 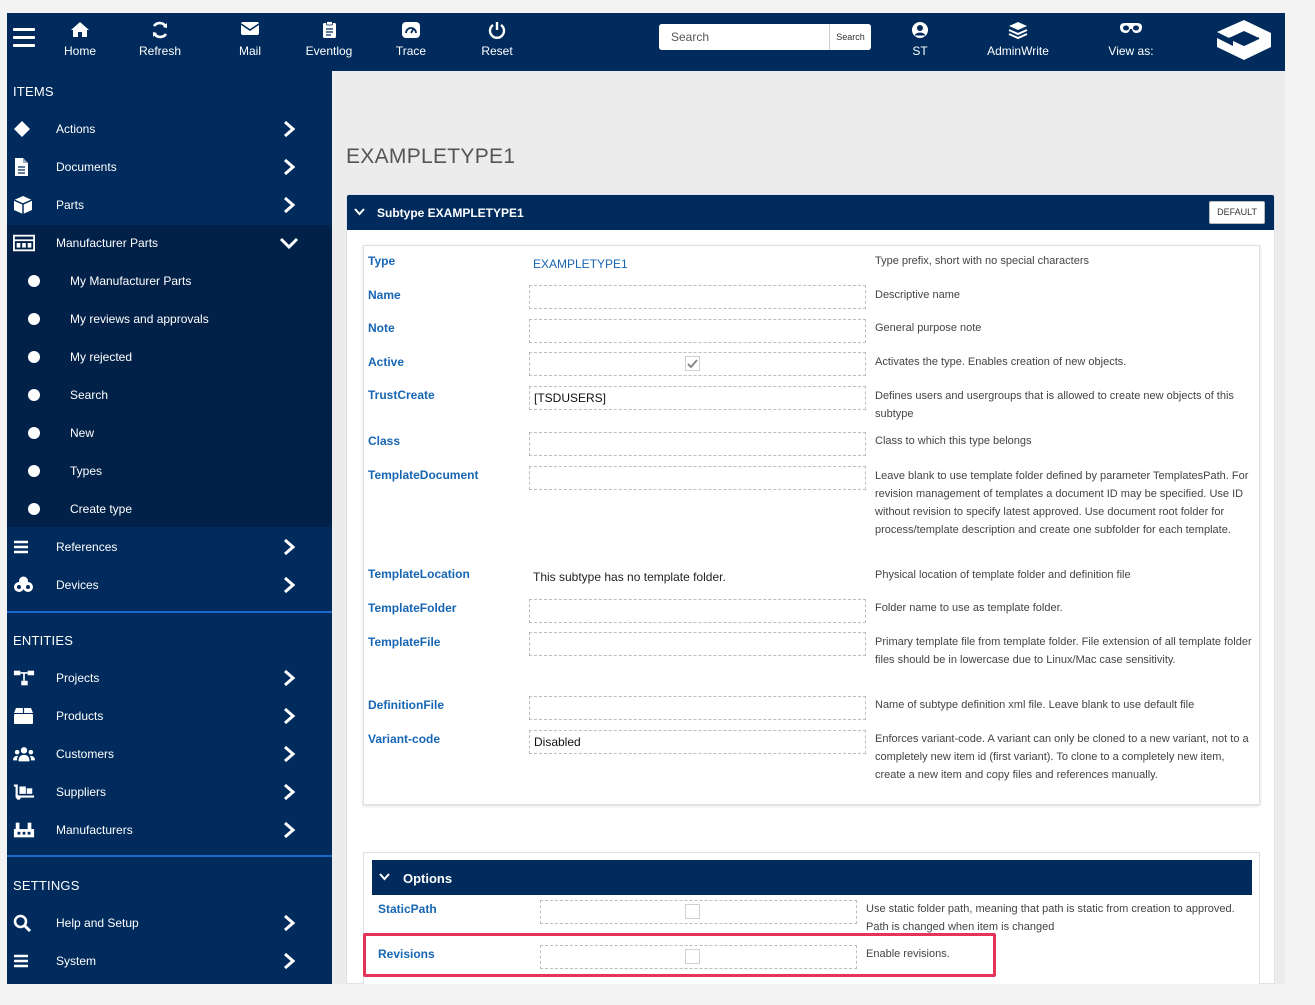 What do you see at coordinates (169, 243) in the screenshot?
I see `sidebar-item-manufacturer-parts: Manufacturer Parts` at bounding box center [169, 243].